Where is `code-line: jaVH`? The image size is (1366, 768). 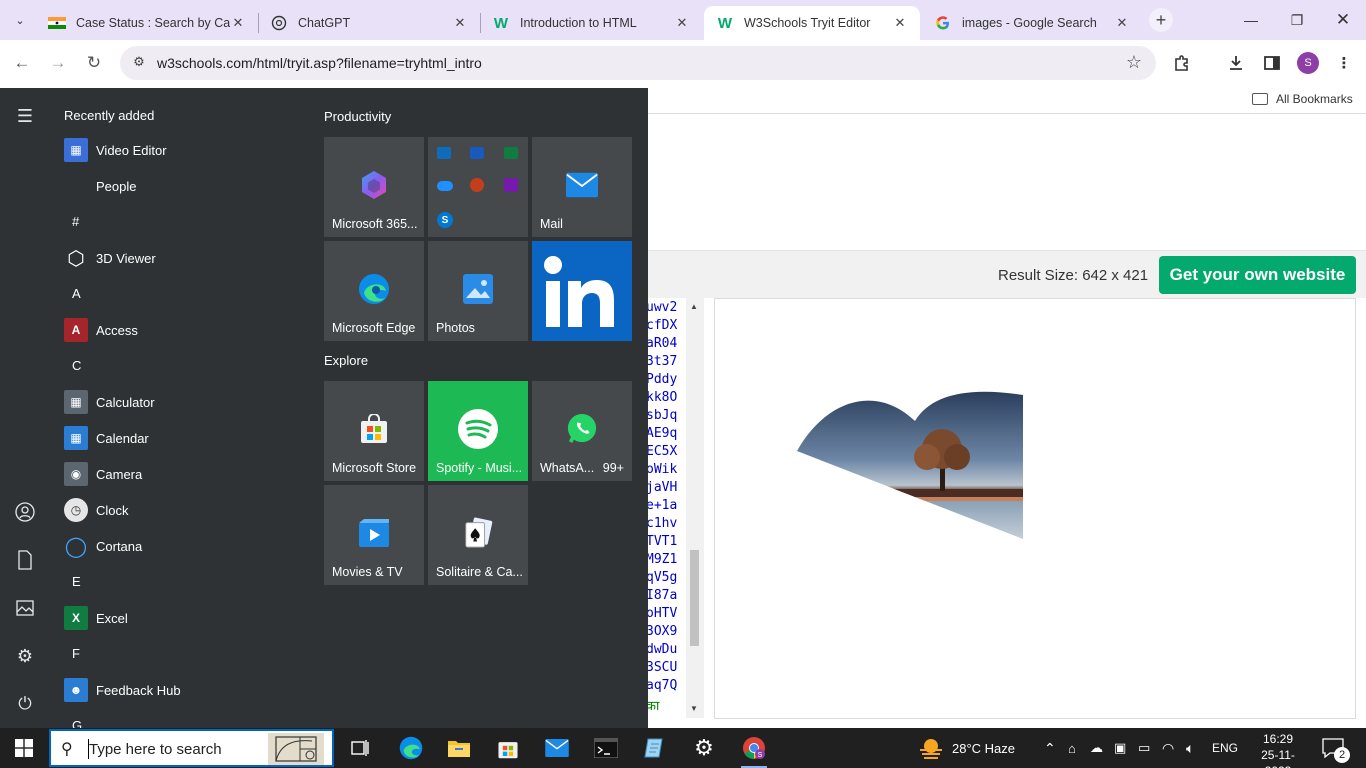 code-line: jaVH is located at coordinates (661, 487).